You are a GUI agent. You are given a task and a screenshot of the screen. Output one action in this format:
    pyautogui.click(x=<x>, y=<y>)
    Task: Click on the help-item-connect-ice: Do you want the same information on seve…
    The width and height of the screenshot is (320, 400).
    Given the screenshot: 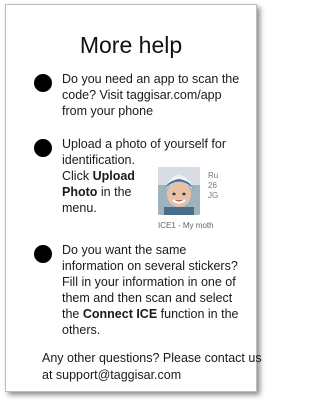 What is the action you would take?
    pyautogui.click(x=150, y=290)
    